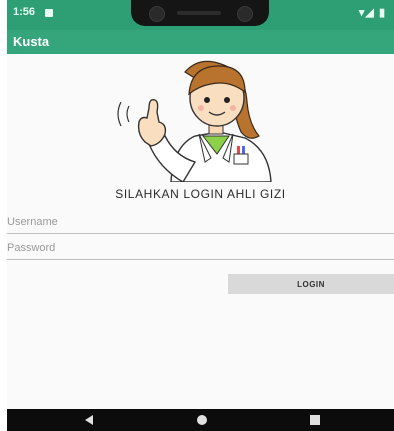 This screenshot has height=431, width=394. I want to click on status-time: 1:56, so click(24, 12).